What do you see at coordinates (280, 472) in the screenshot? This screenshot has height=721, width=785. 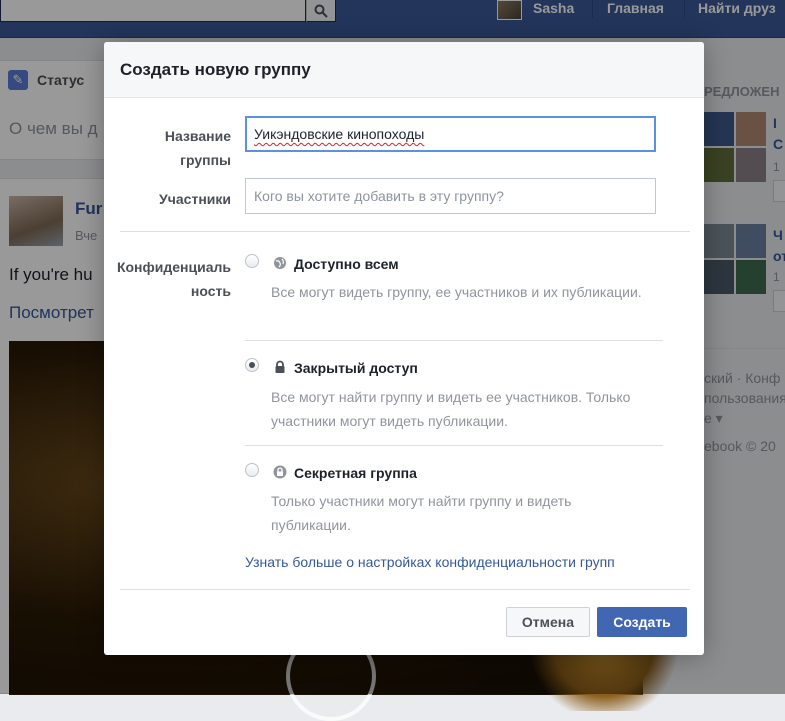 I see `secret-lock-icon` at bounding box center [280, 472].